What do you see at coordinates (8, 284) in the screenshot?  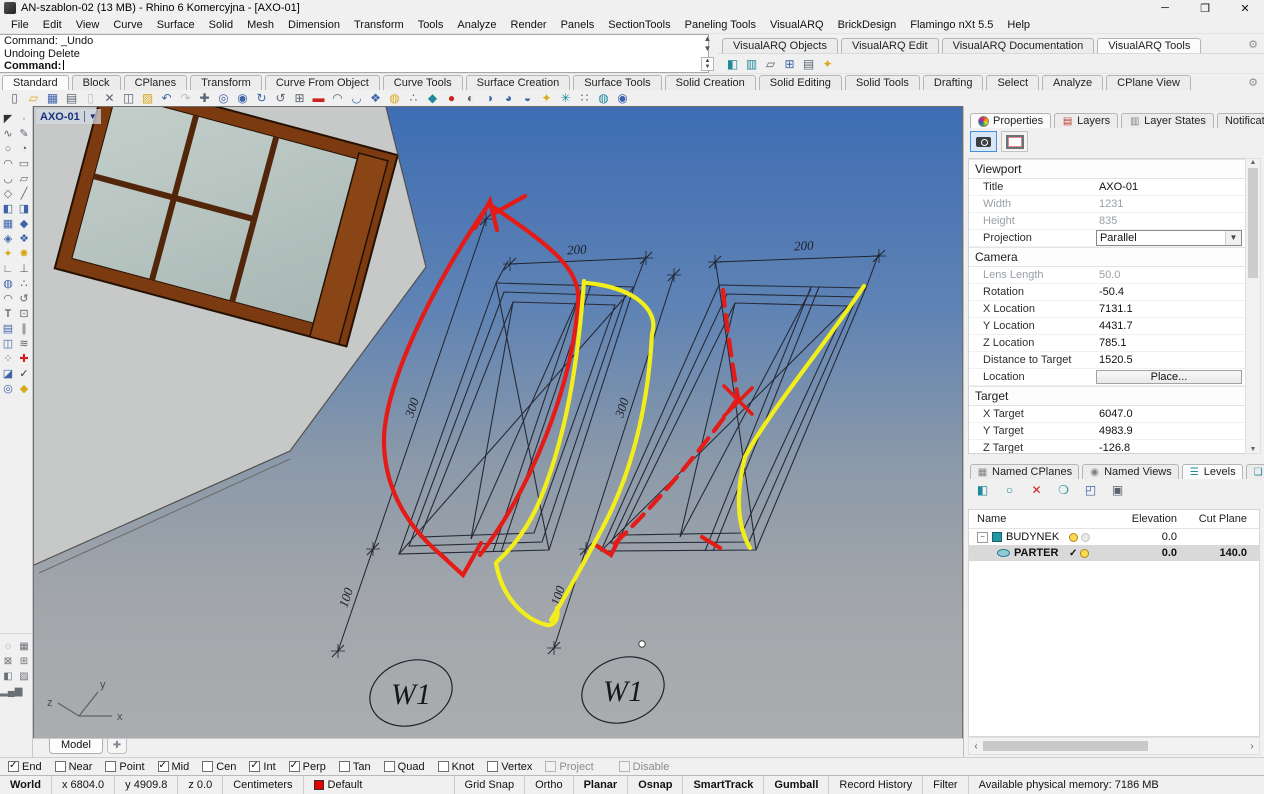 I see `left-toolbar-icon: ◍` at bounding box center [8, 284].